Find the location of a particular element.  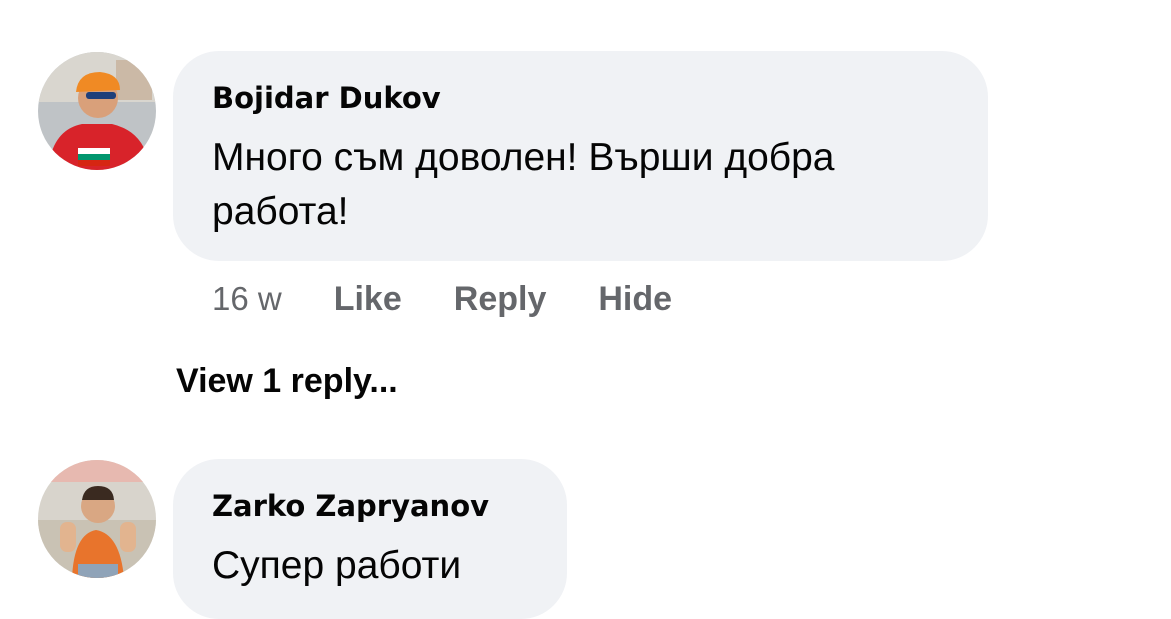

reply-button: Reply is located at coordinates (500, 299).